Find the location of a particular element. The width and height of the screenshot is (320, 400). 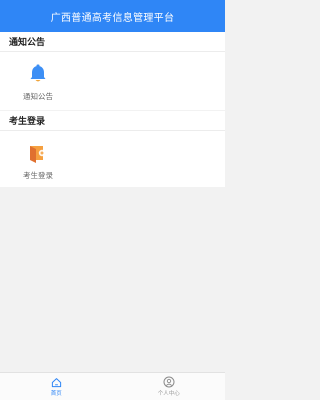

tab-profile: 个人中心 is located at coordinates (169, 386).